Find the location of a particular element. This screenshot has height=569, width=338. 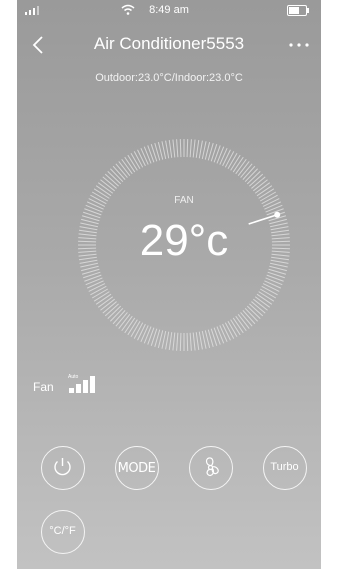

temperature-unit-button: °C/°F is located at coordinates (63, 532).